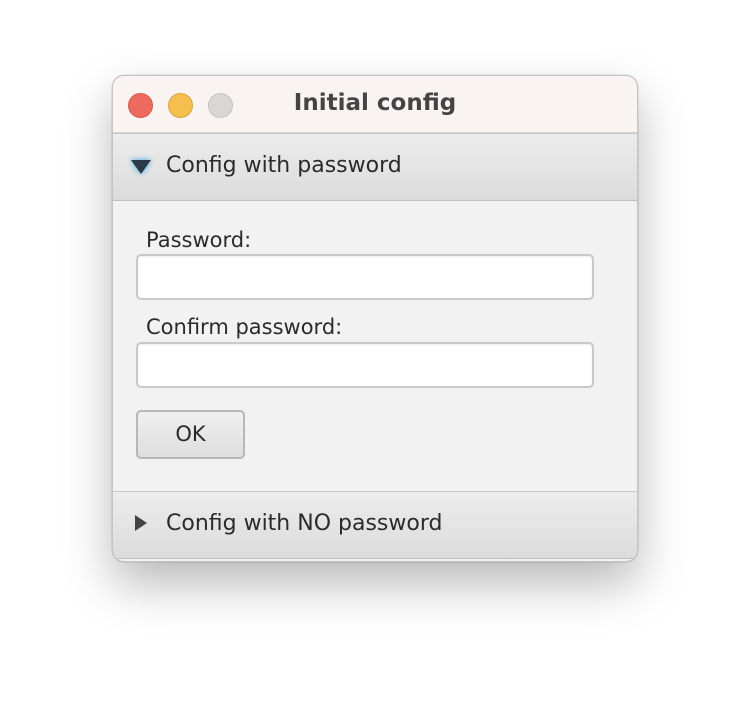 Image resolution: width=750 pixels, height=710 pixels. What do you see at coordinates (365, 277) in the screenshot?
I see `password-input` at bounding box center [365, 277].